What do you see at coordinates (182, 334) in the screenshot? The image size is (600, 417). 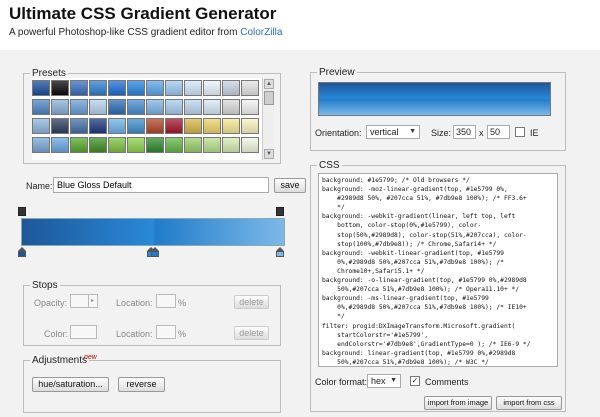 I see `color-percent-label: %` at bounding box center [182, 334].